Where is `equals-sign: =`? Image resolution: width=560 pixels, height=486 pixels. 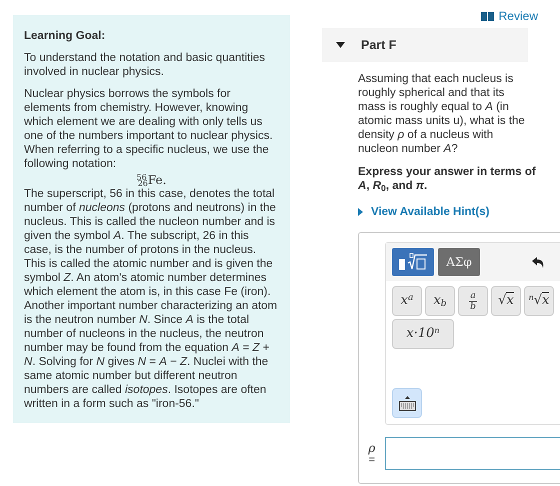
equals-sign: = is located at coordinates (371, 460).